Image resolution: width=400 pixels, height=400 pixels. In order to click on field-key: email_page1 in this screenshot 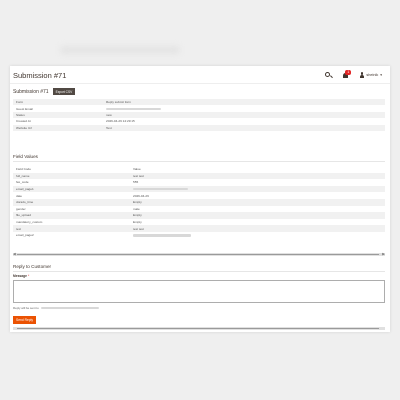, I will do `click(25, 189)`.